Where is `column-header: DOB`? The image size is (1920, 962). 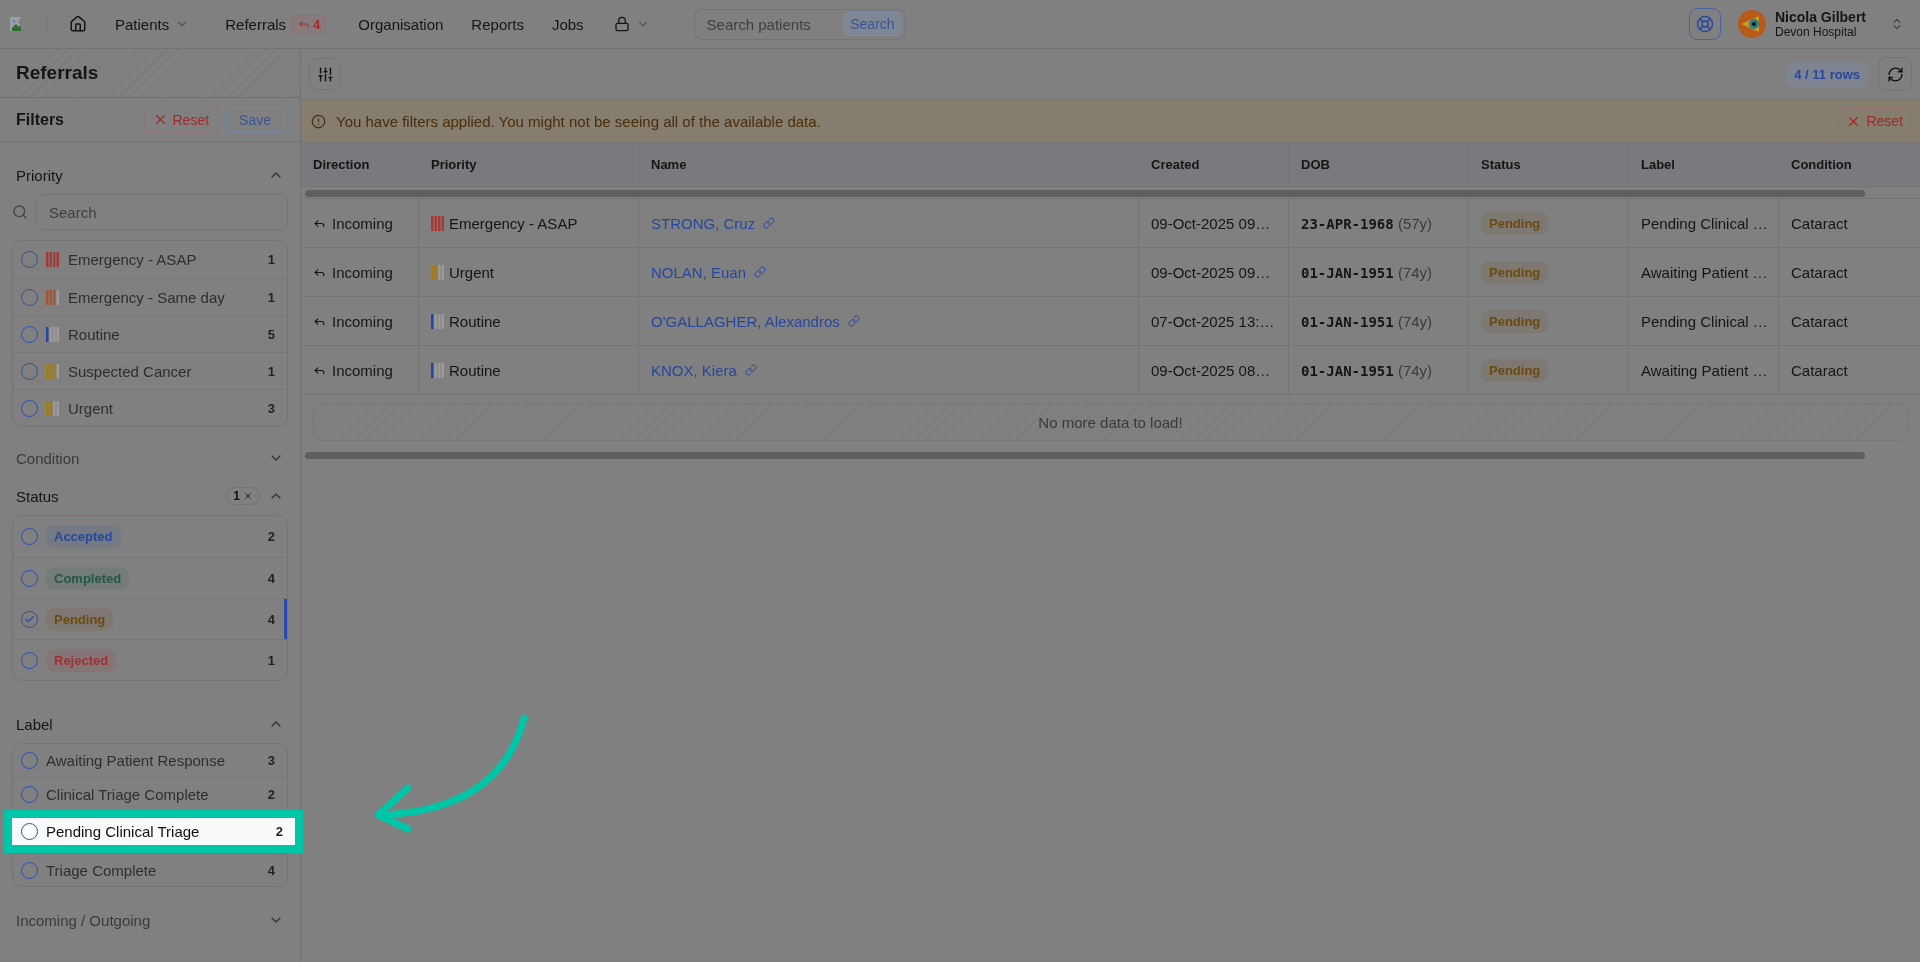
column-header: DOB is located at coordinates (1379, 164).